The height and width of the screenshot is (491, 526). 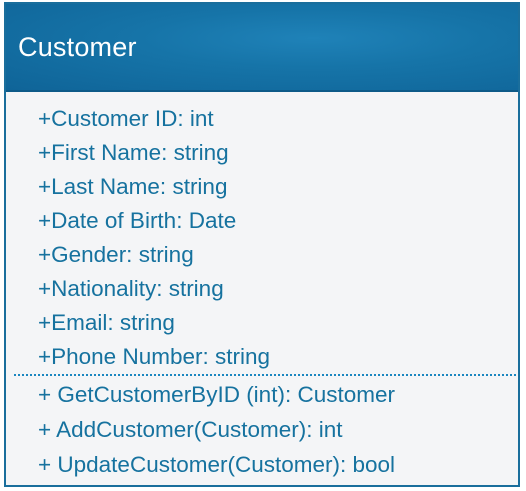 I want to click on attribute-last-name: +Last Name: string, so click(x=133, y=186).